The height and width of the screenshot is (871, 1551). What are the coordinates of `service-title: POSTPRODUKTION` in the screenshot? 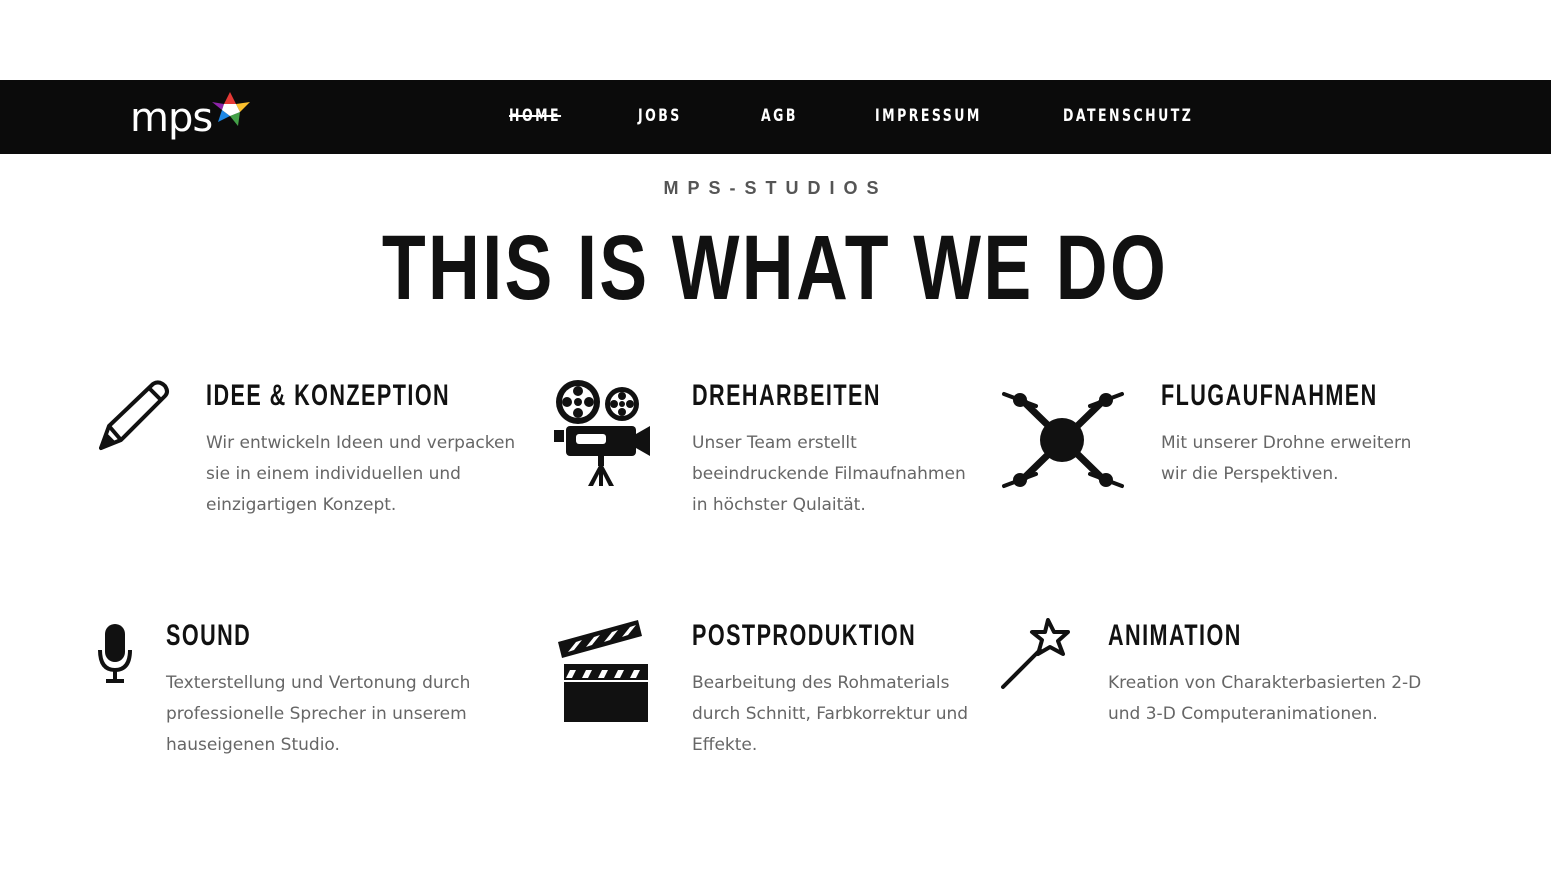 It's located at (804, 635).